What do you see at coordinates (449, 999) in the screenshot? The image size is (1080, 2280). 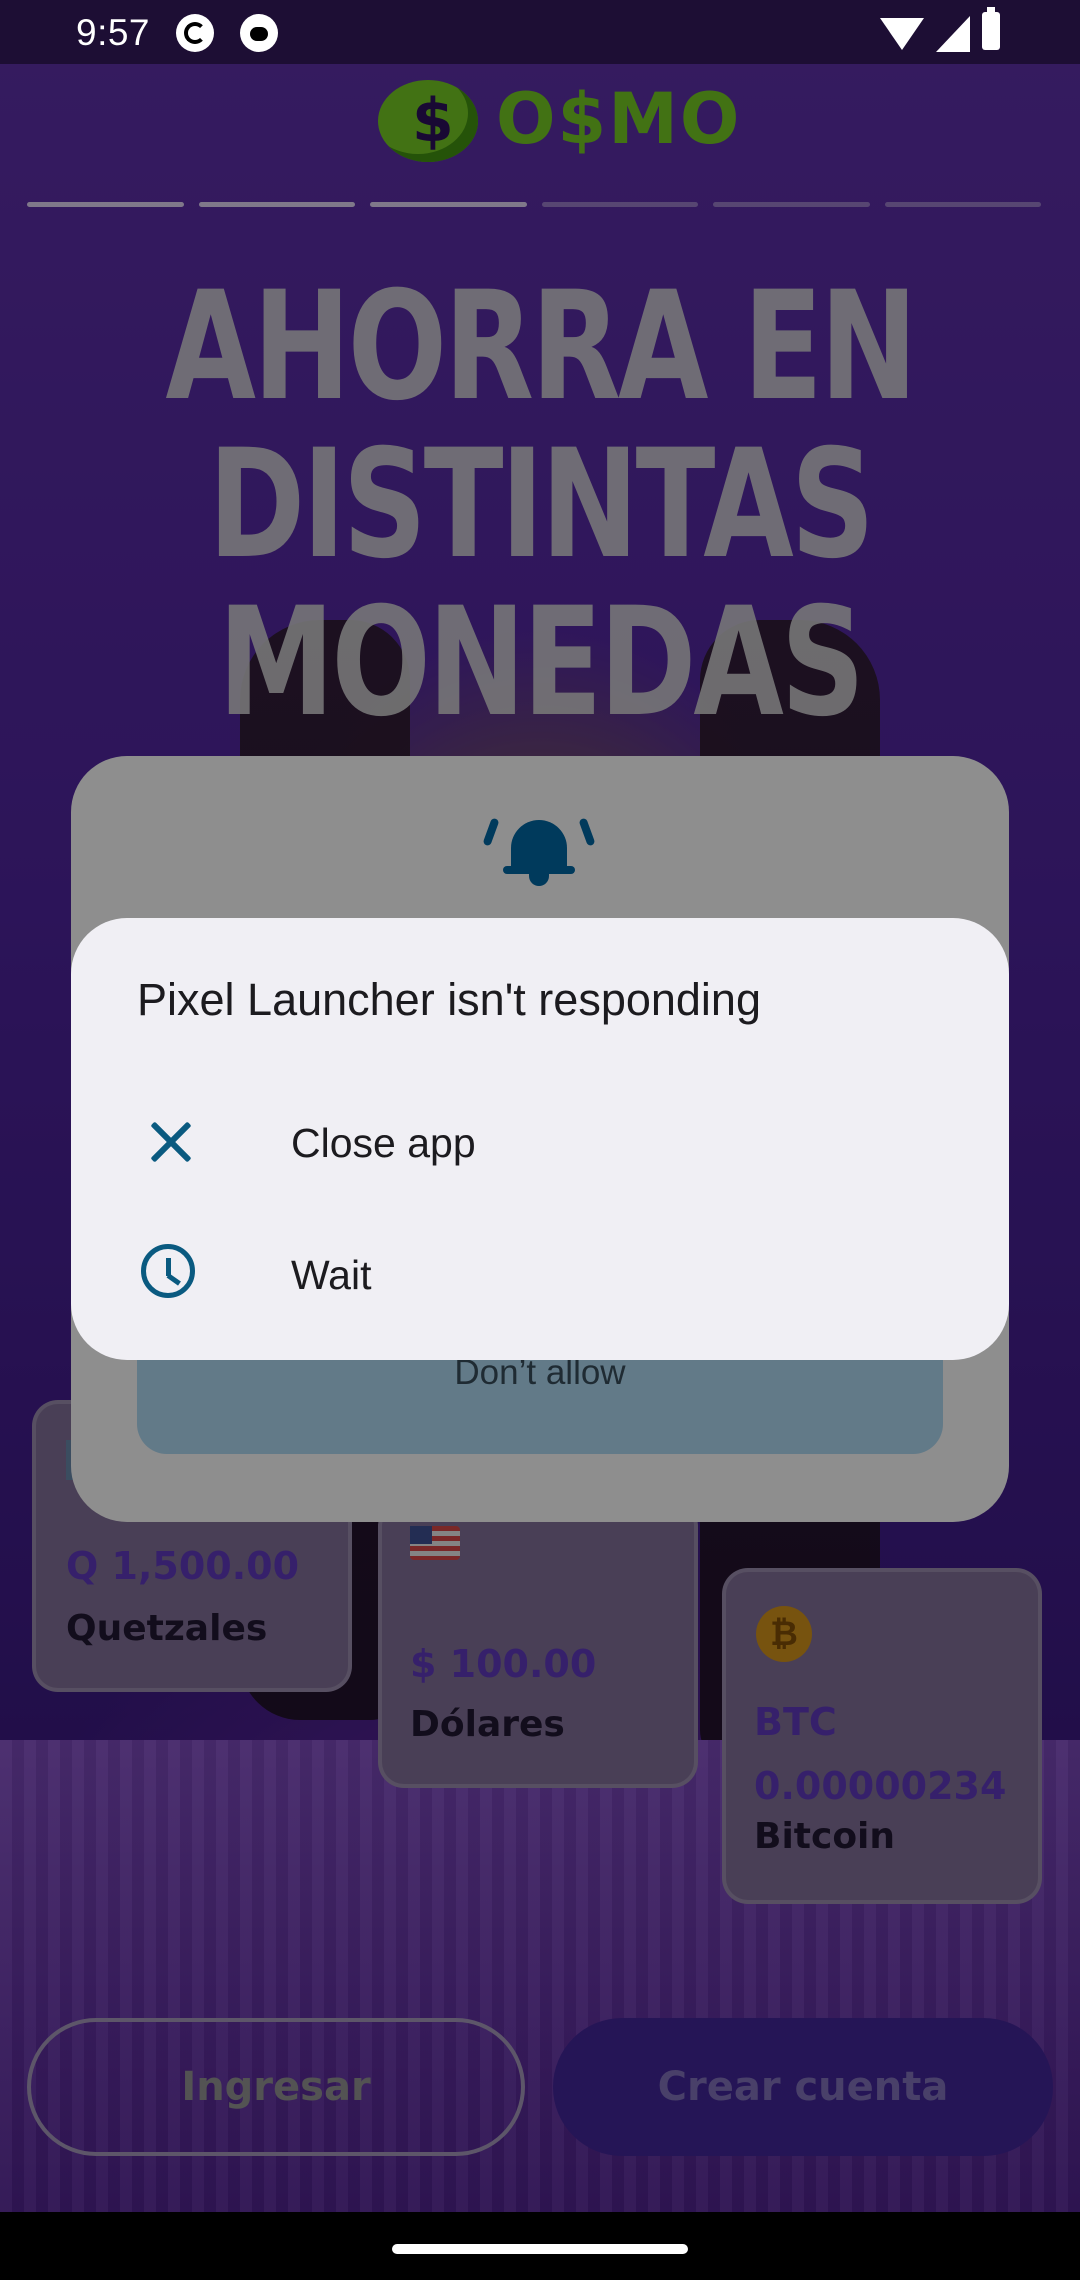 I see `dialog-title: Pixel Launcher isn't responding` at bounding box center [449, 999].